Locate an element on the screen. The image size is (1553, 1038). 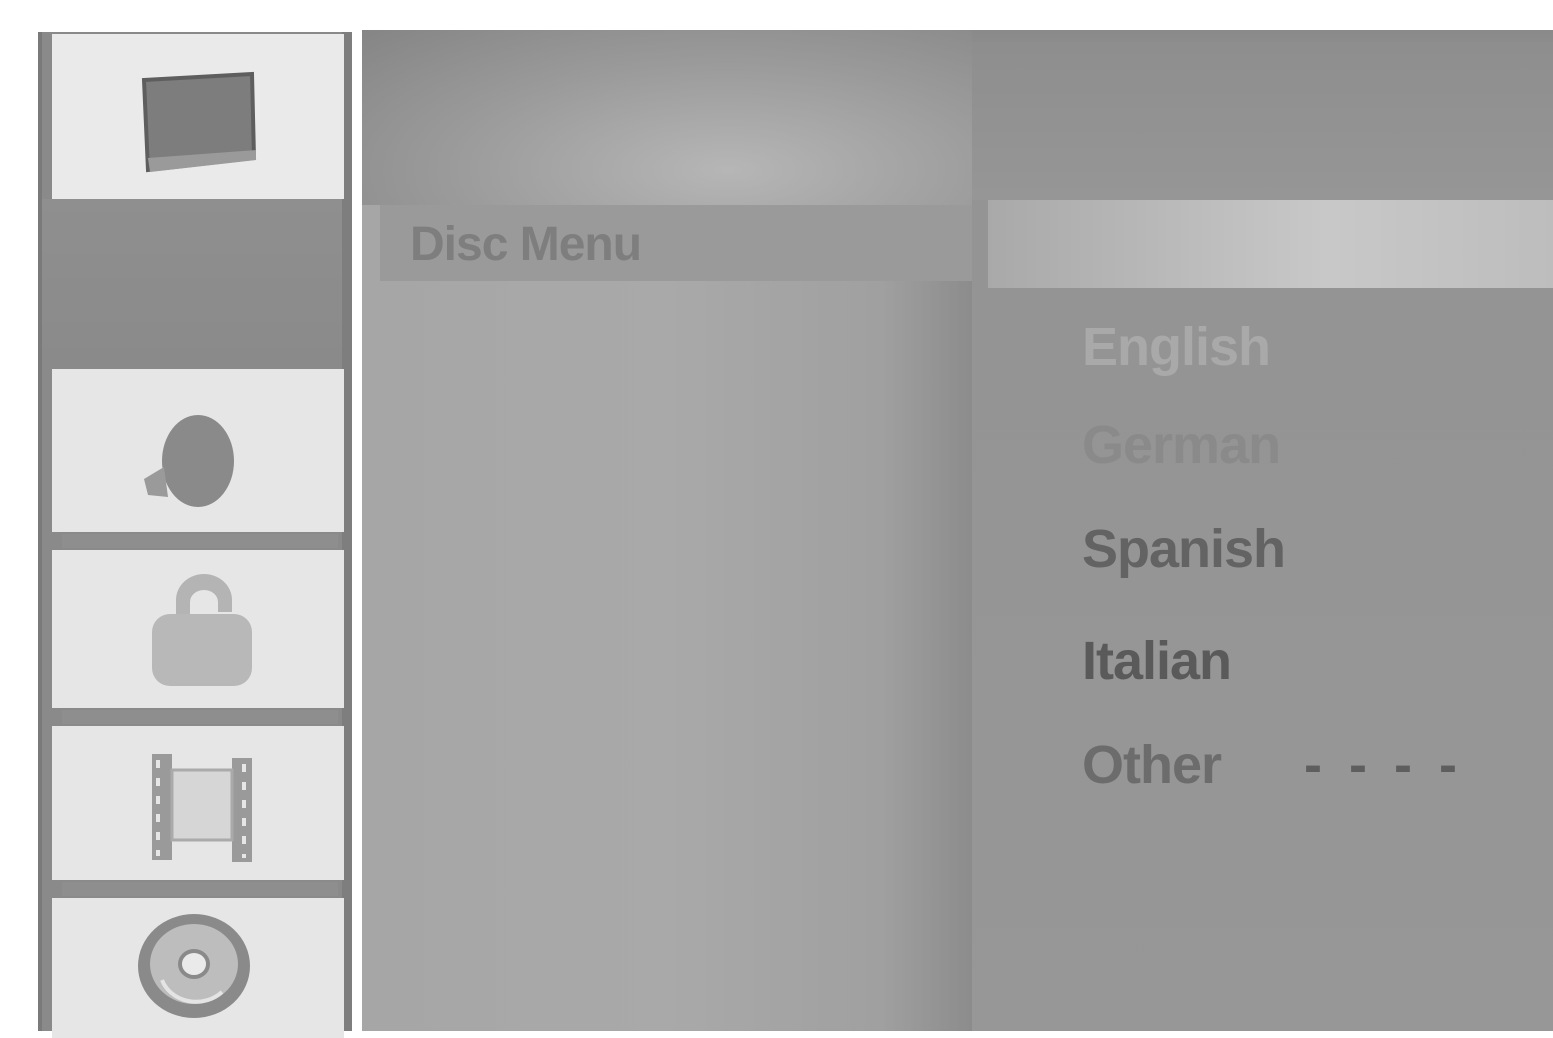
option-highlight-bar is located at coordinates (1270, 244).